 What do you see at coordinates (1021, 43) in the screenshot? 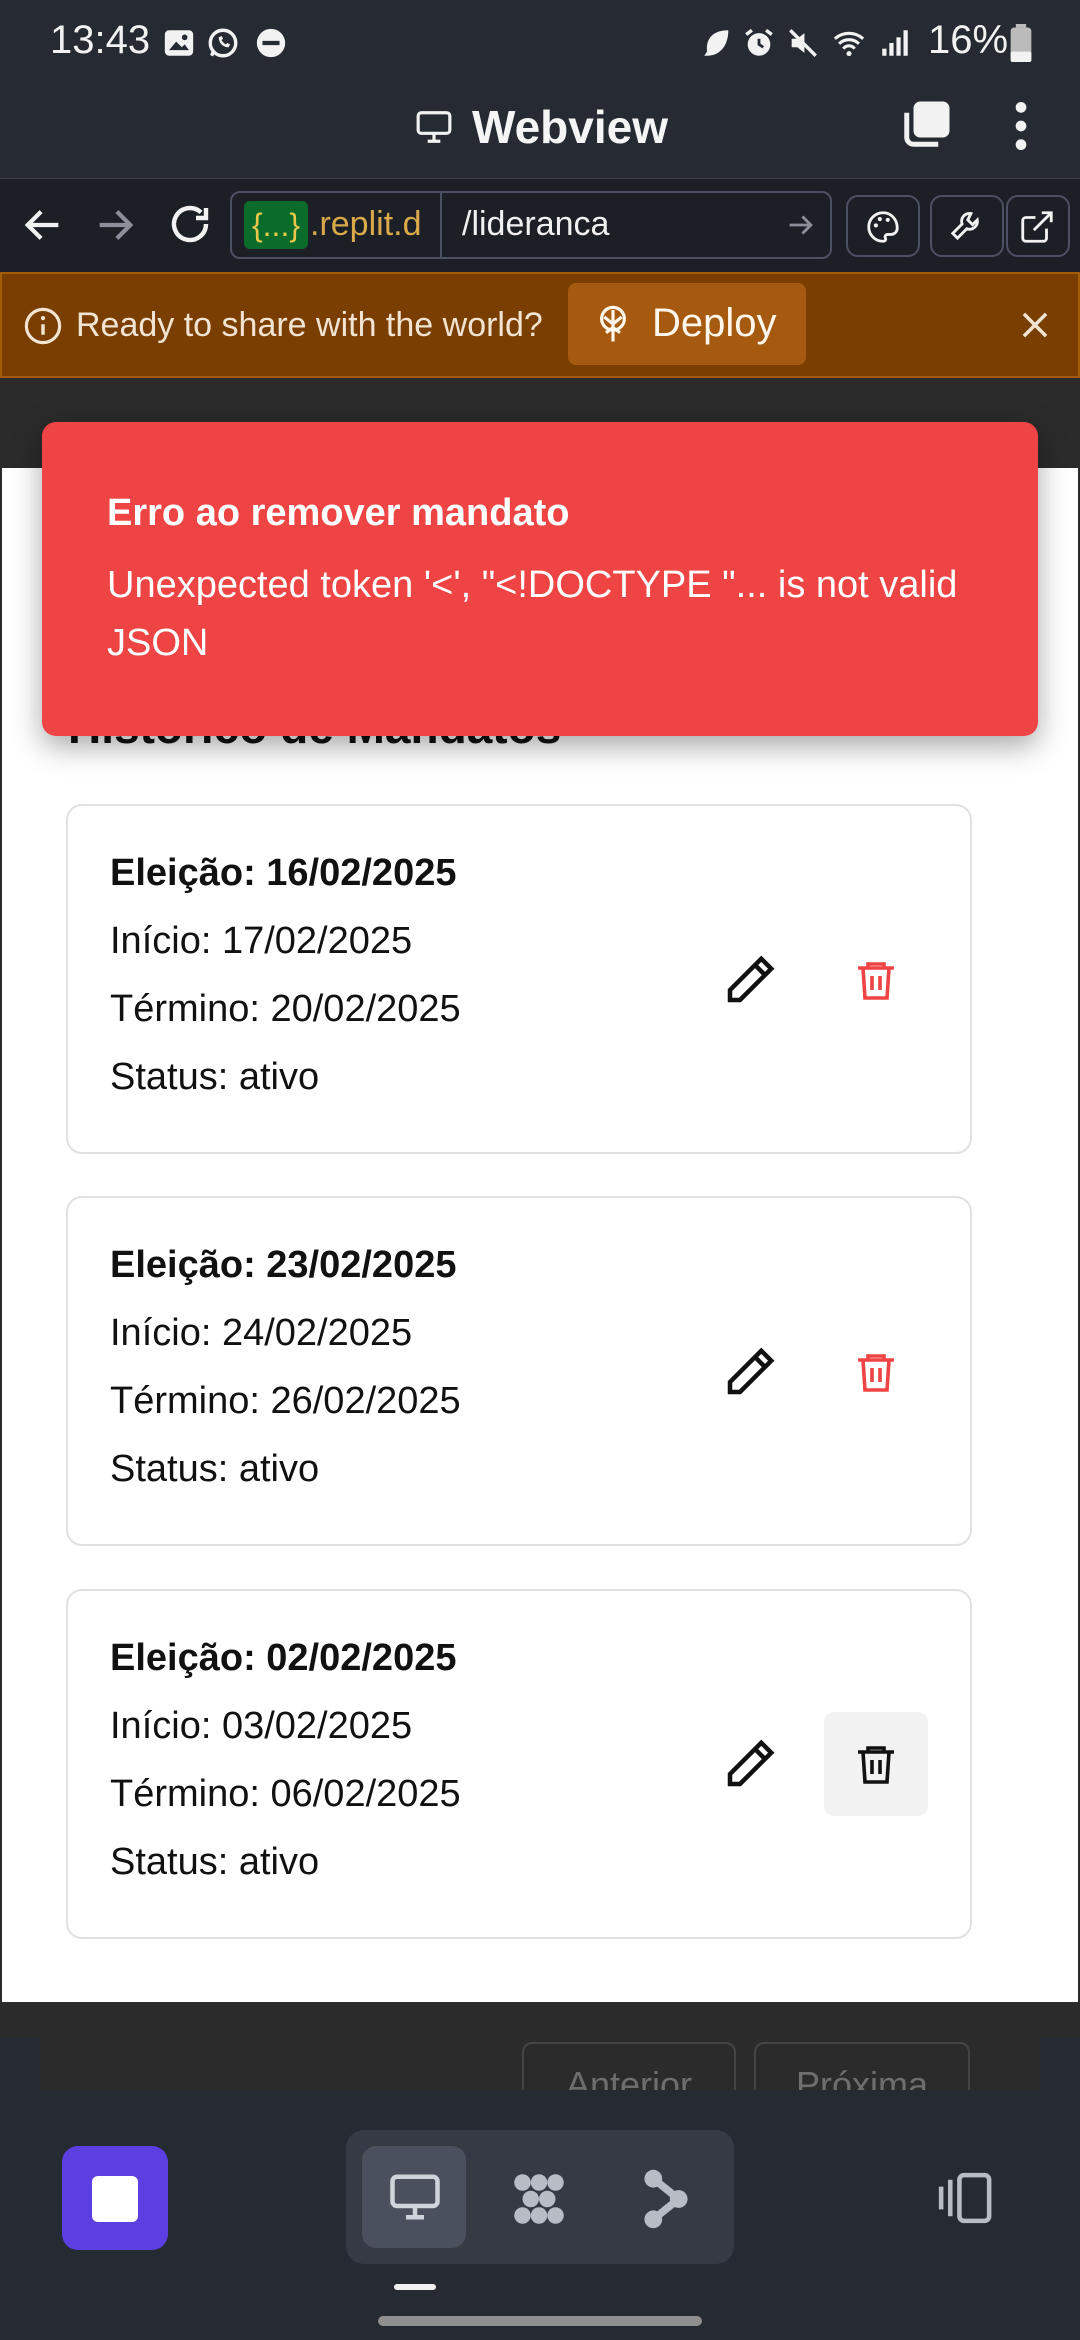
I see `battery-icon` at bounding box center [1021, 43].